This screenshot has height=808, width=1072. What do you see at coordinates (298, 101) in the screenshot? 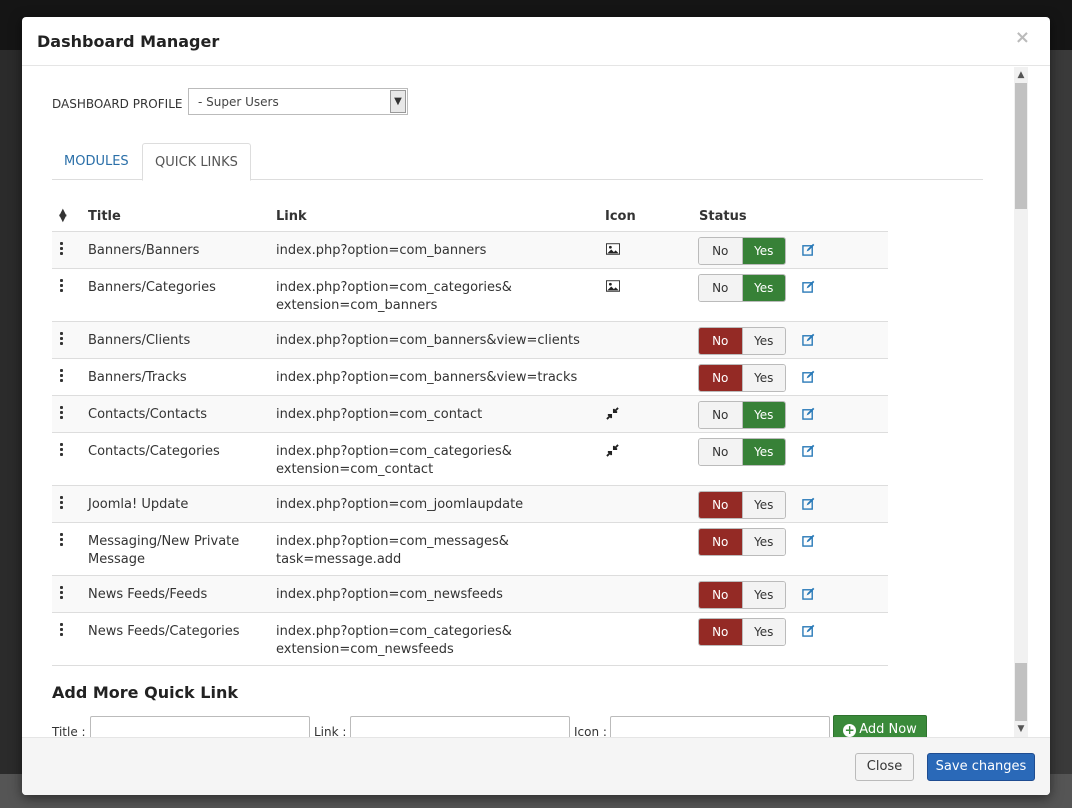
I see `profile-select: - Super Users ▼` at bounding box center [298, 101].